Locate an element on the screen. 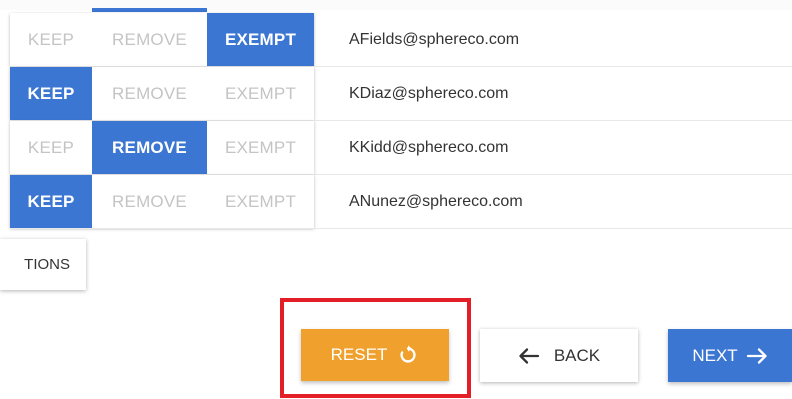 This screenshot has width=792, height=399. reset-icon is located at coordinates (408, 355).